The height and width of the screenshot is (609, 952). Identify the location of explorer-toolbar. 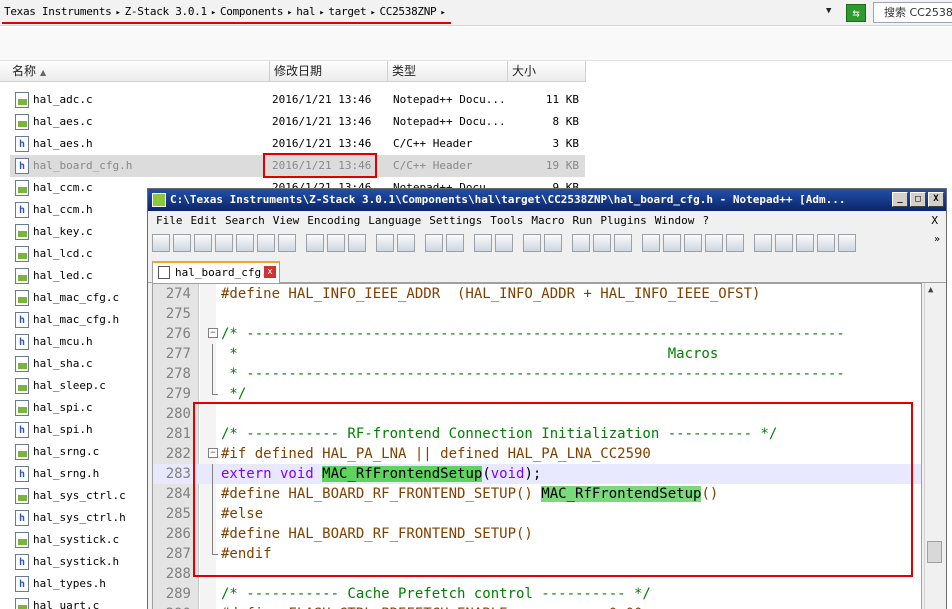
(476, 44).